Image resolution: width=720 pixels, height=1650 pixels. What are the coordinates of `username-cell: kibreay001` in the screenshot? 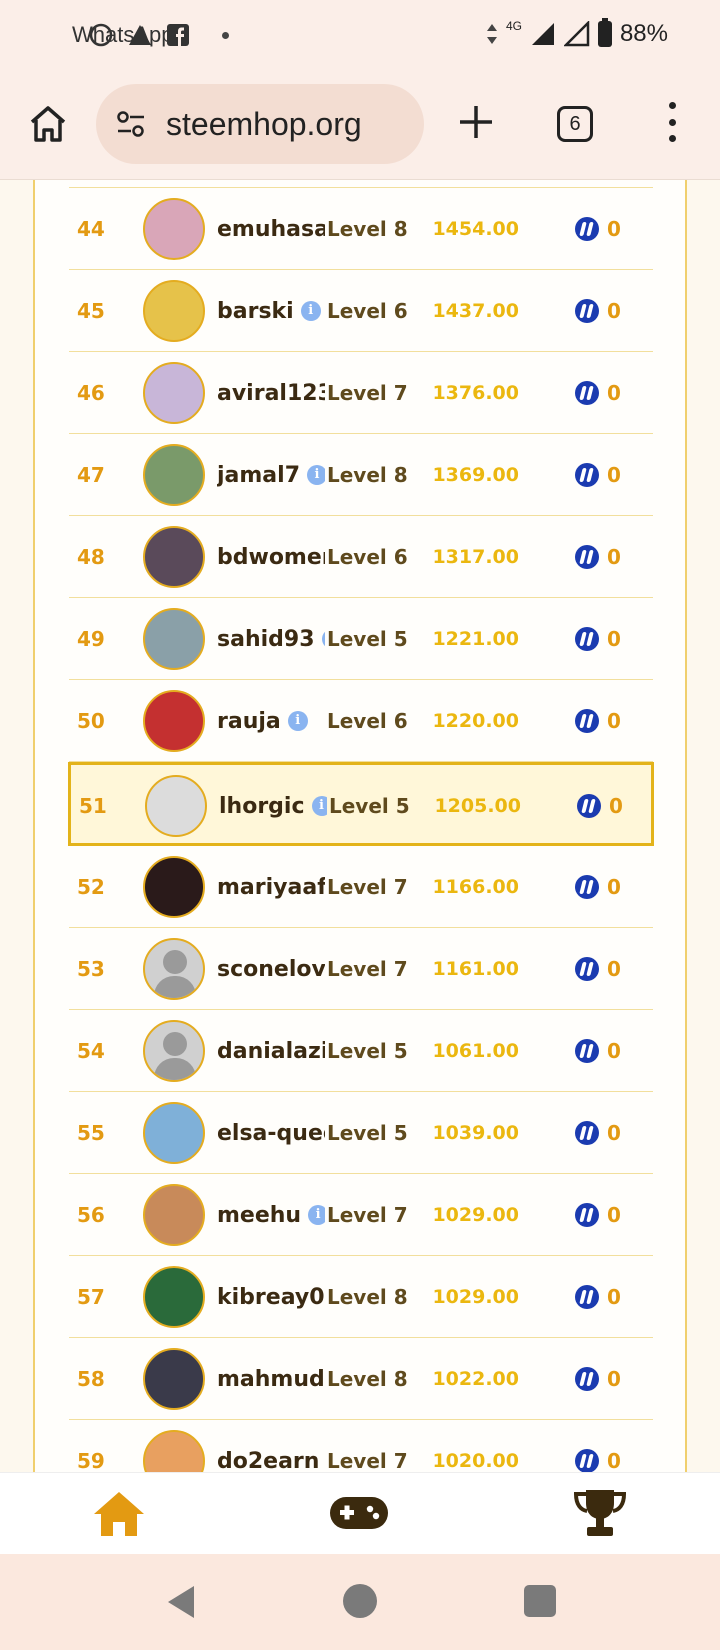 It's located at (271, 1297).